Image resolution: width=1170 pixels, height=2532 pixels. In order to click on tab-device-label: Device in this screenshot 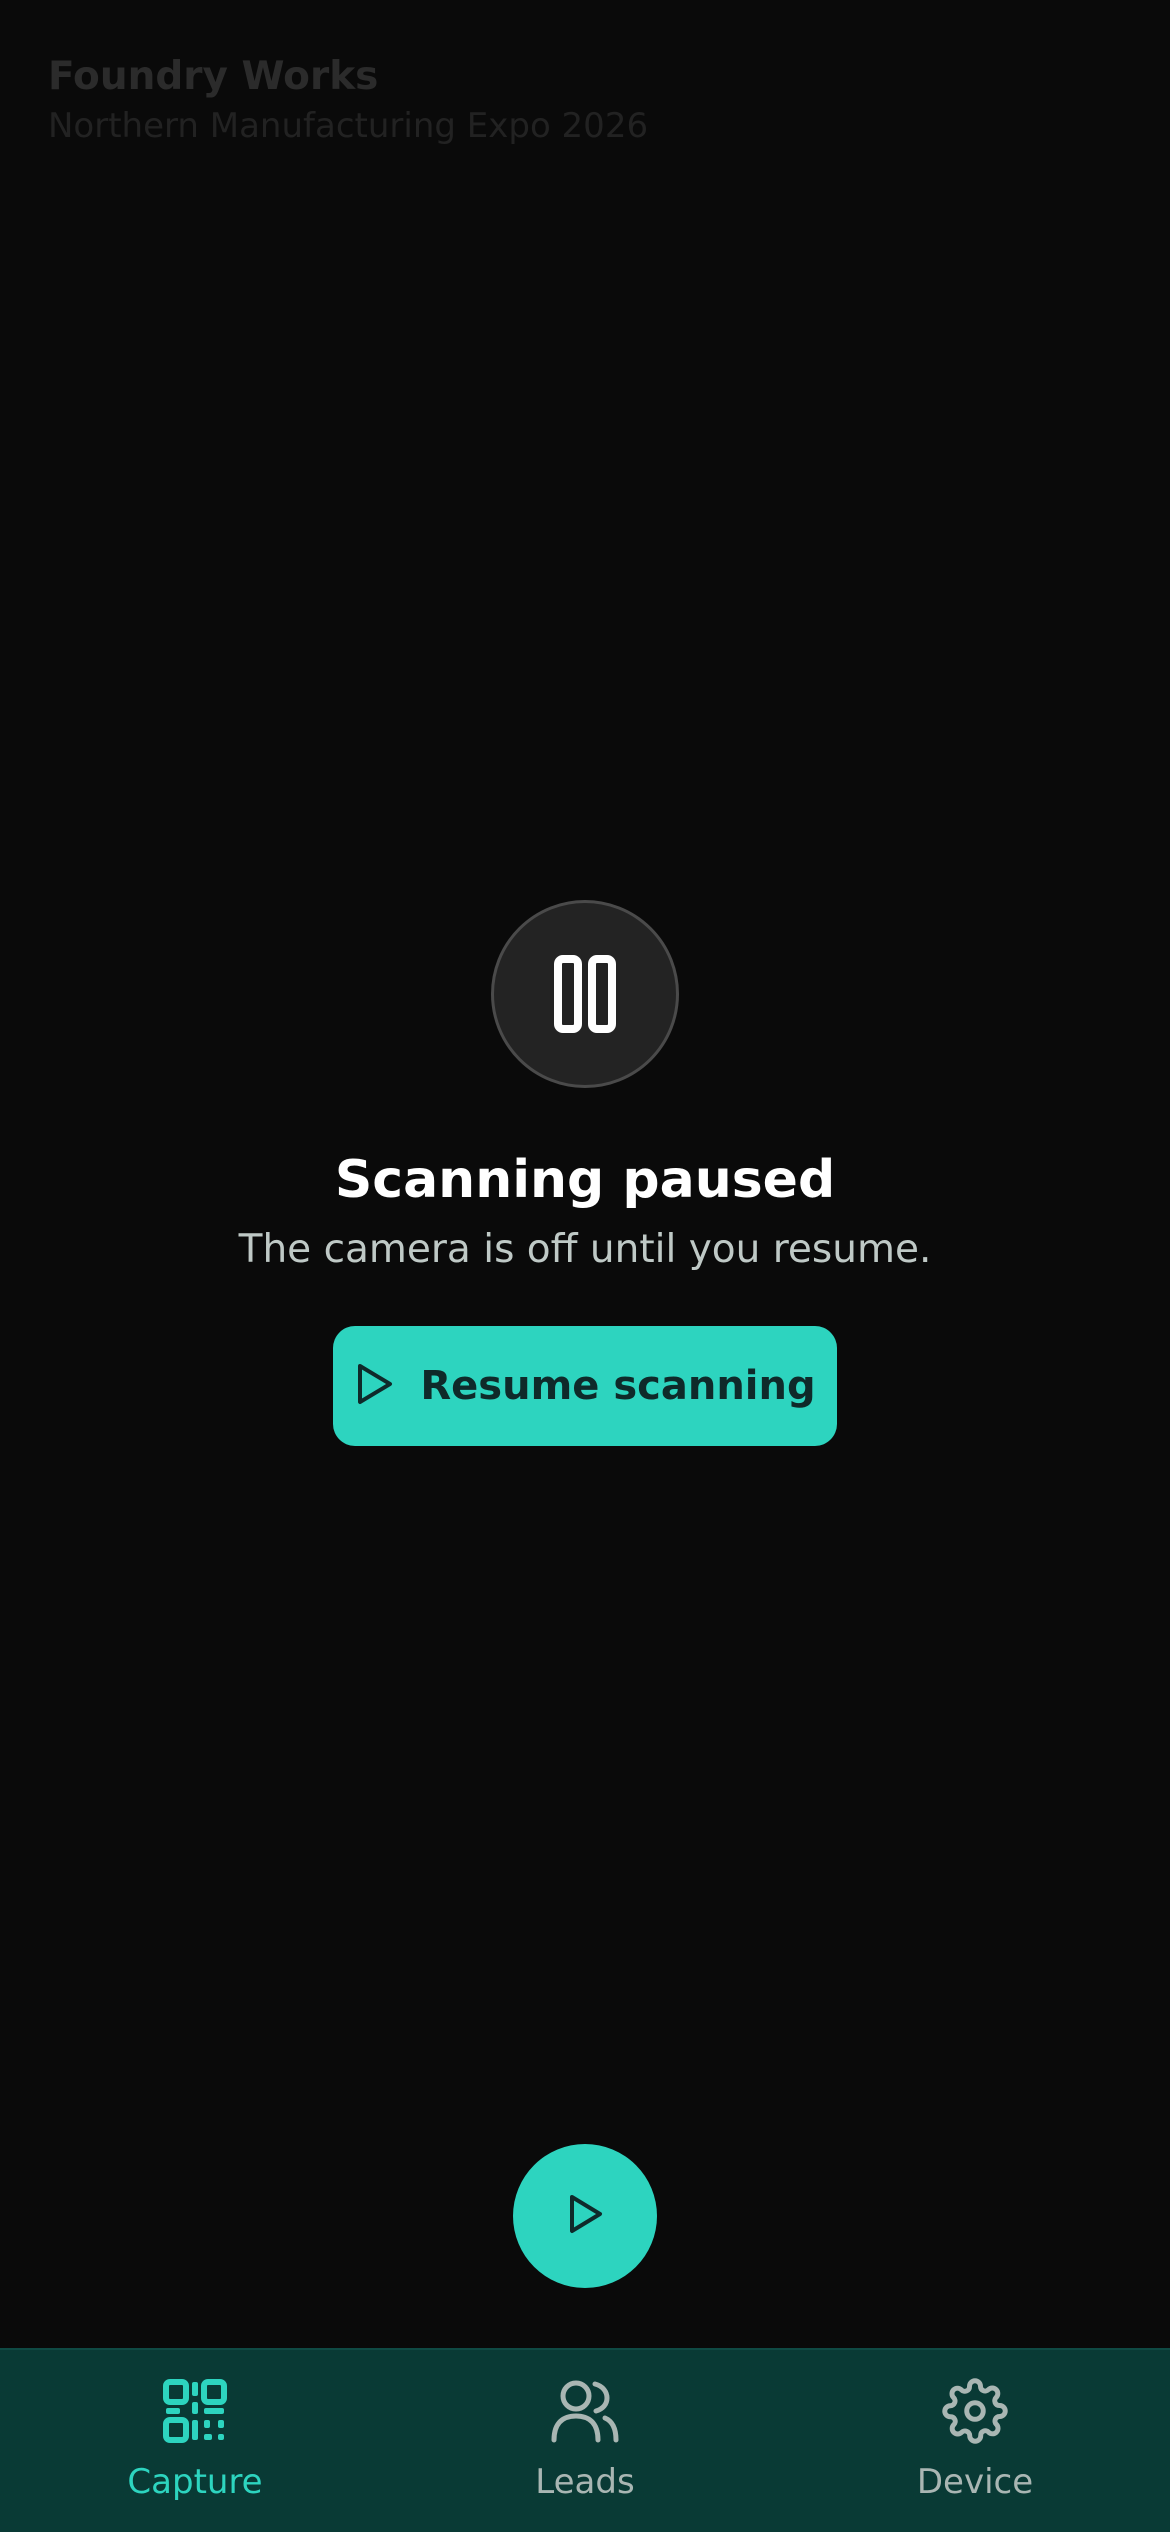, I will do `click(975, 2482)`.